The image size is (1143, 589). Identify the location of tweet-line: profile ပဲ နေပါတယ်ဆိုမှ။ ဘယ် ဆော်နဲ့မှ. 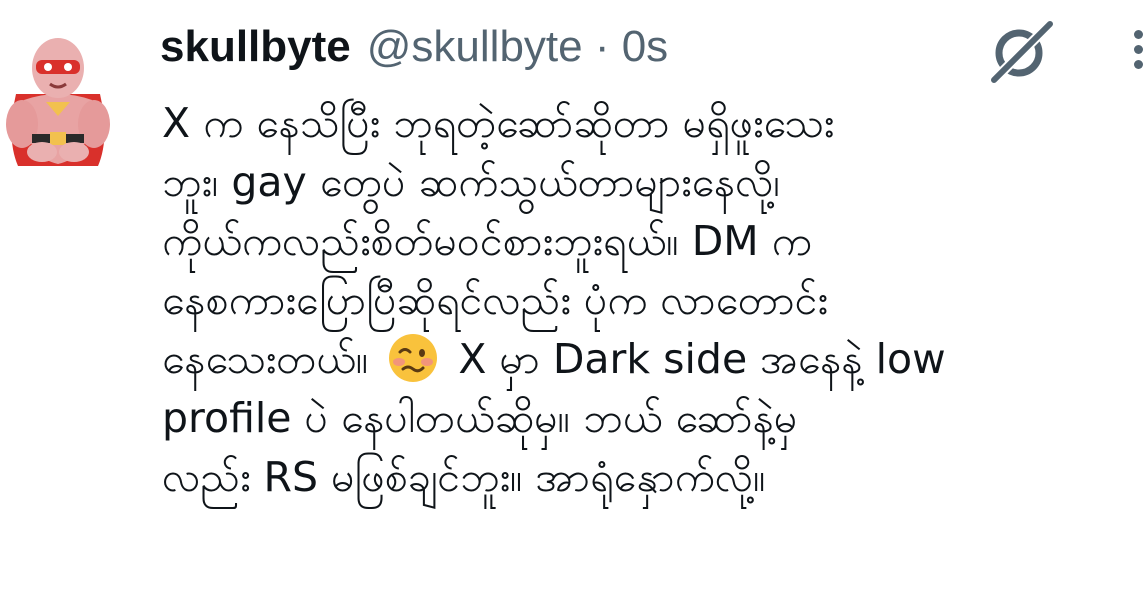
(480, 418).